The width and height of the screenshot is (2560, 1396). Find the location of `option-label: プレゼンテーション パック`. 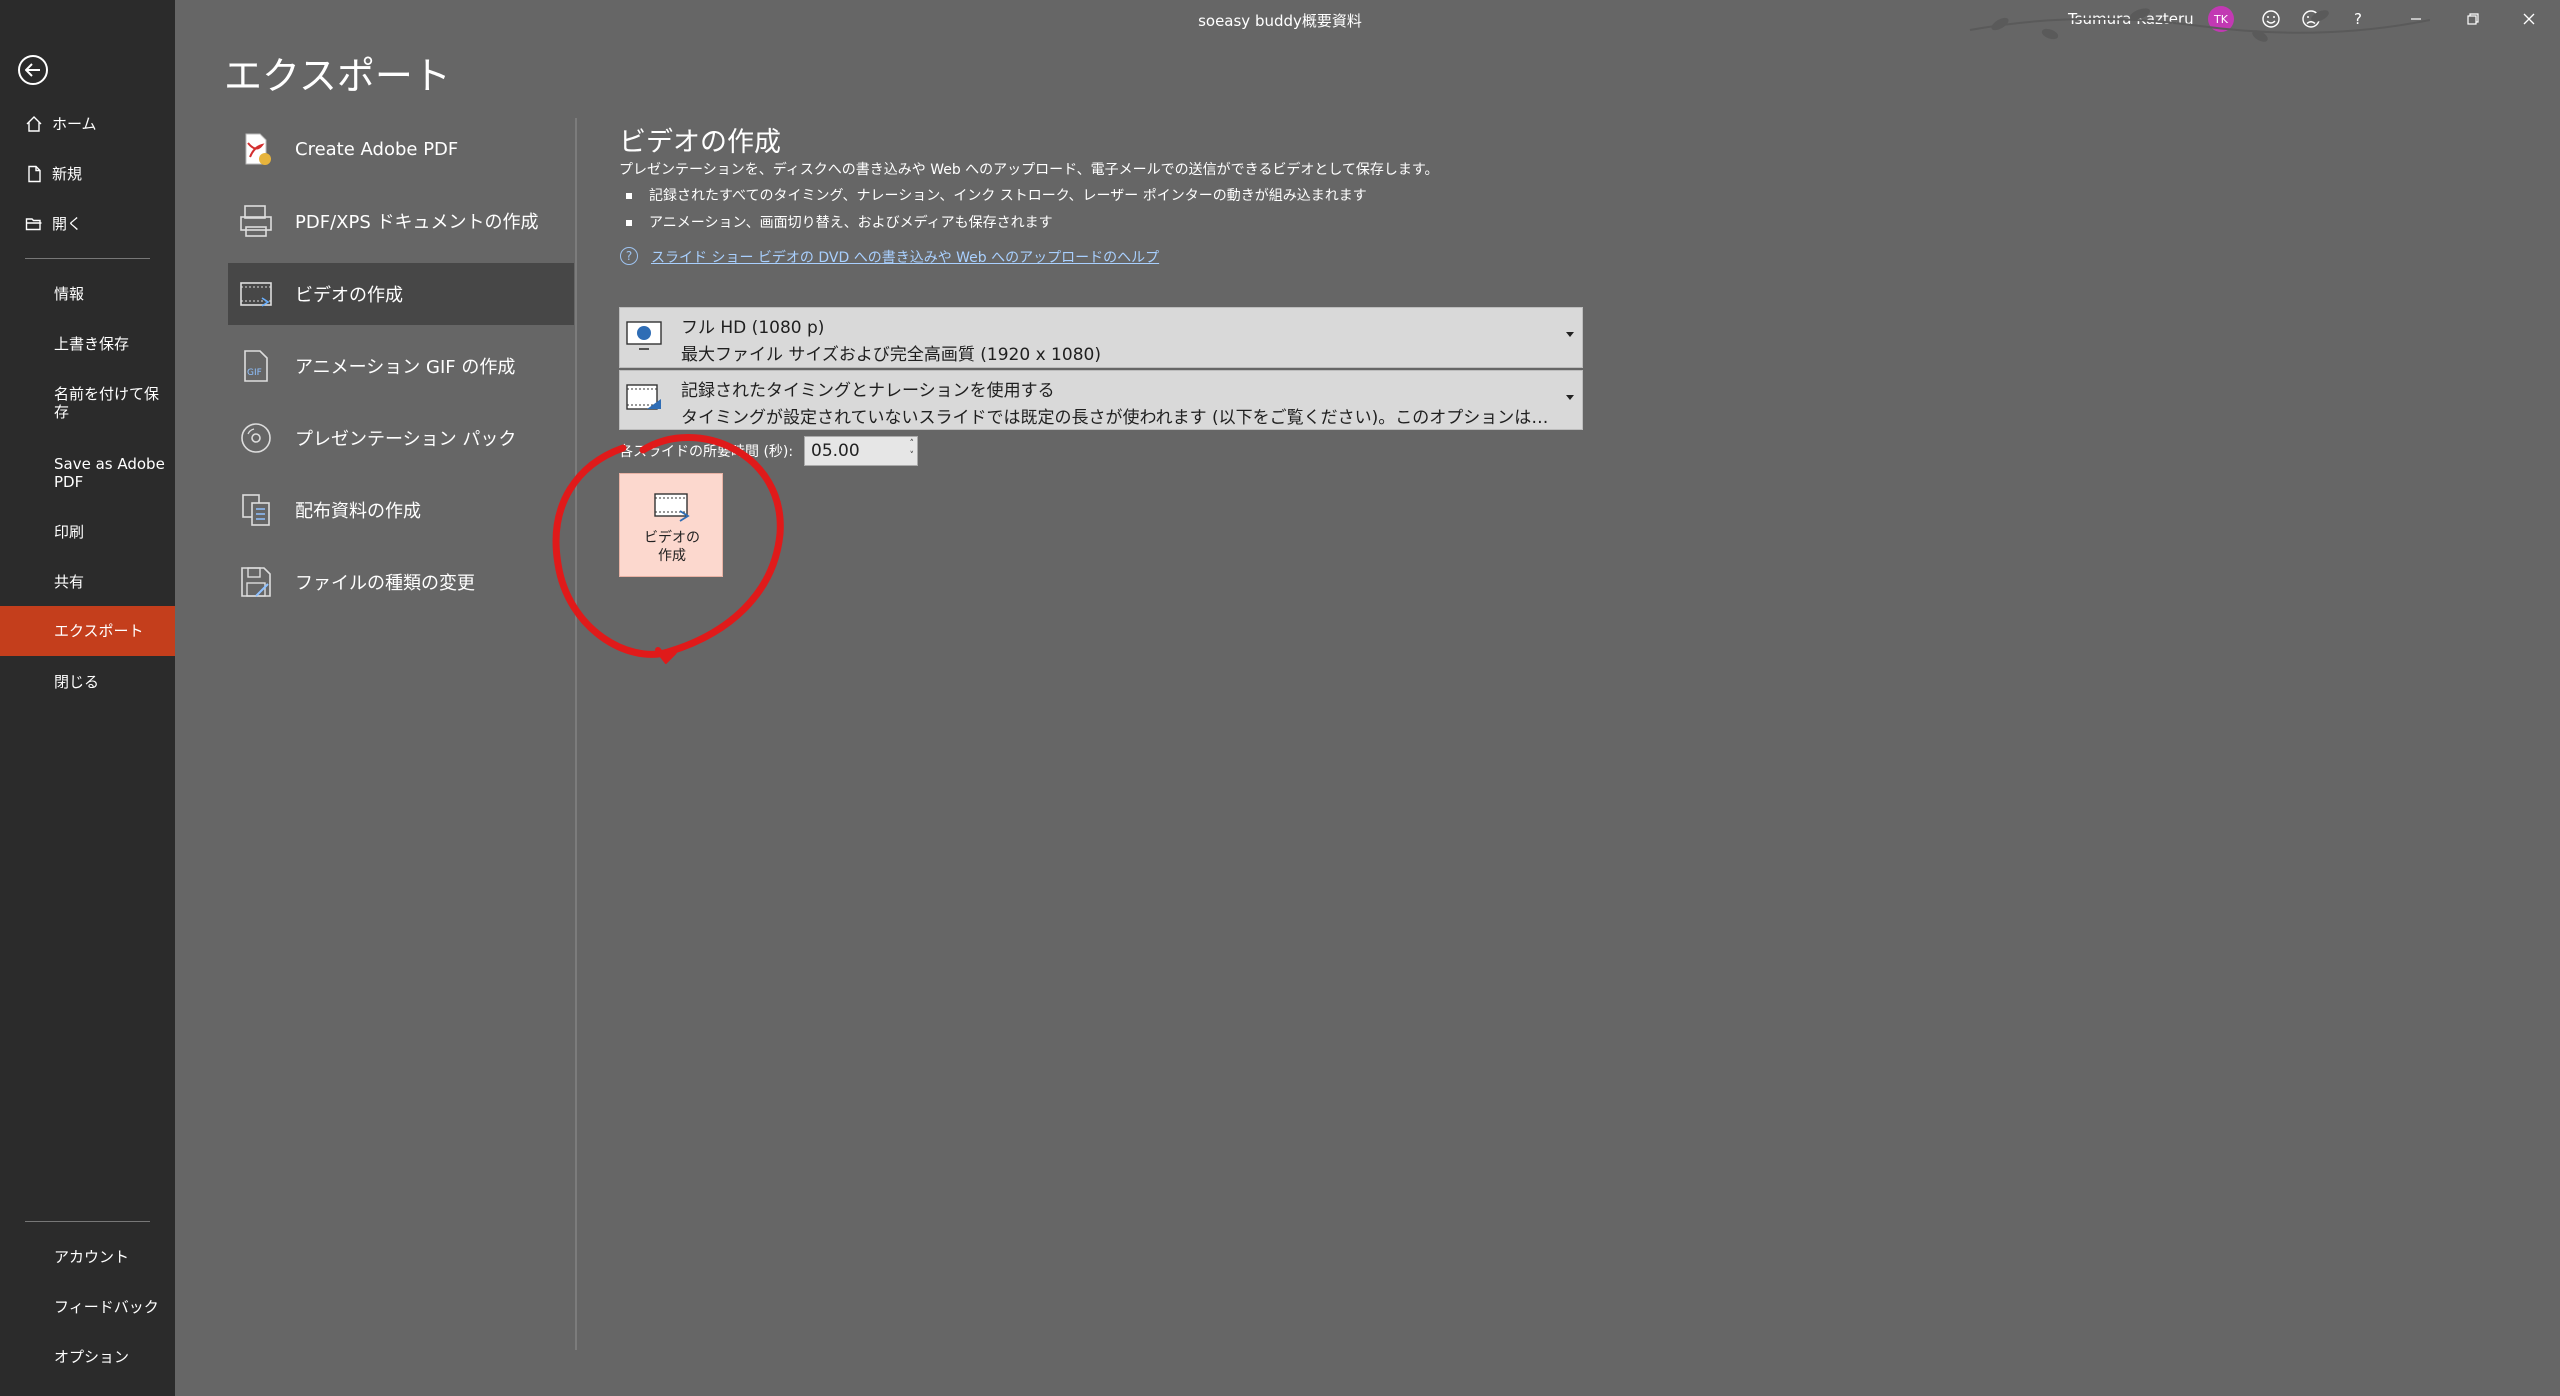

option-label: プレゼンテーション パック is located at coordinates (406, 439).